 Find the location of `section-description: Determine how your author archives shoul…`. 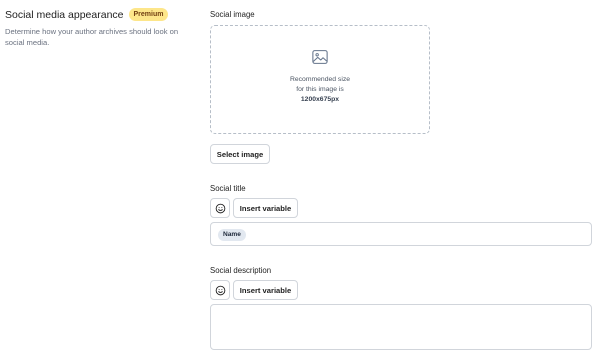

section-description: Determine how your author archives shoul… is located at coordinates (92, 37).